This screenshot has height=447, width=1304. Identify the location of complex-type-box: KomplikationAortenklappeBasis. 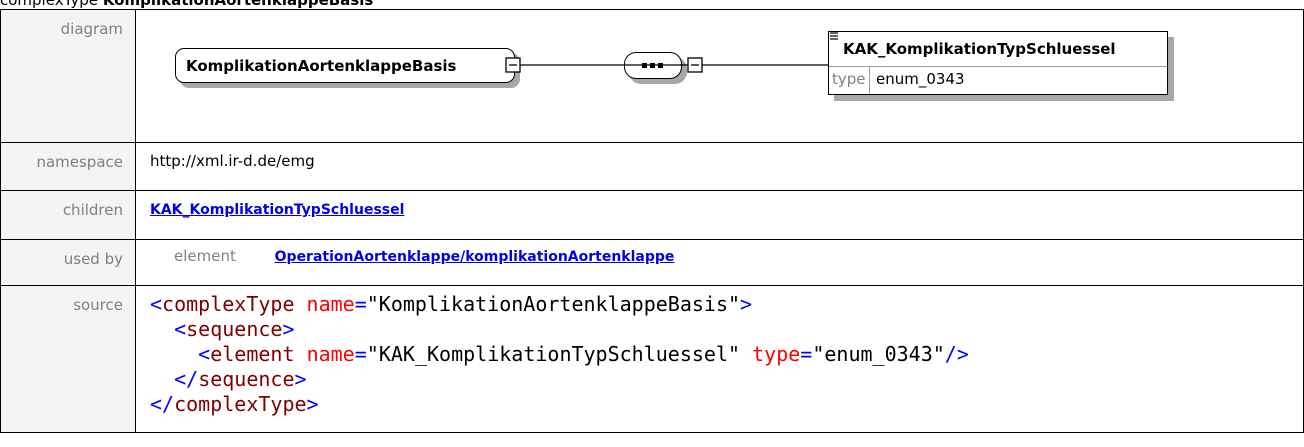
(345, 65).